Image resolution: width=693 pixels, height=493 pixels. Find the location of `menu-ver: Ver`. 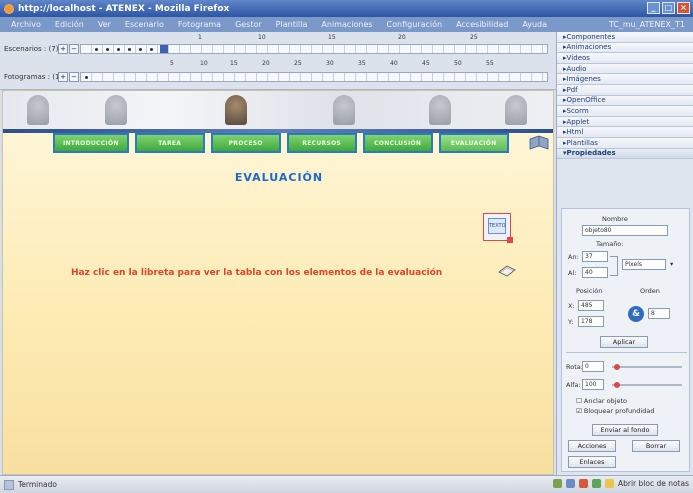

menu-ver: Ver is located at coordinates (104, 24).